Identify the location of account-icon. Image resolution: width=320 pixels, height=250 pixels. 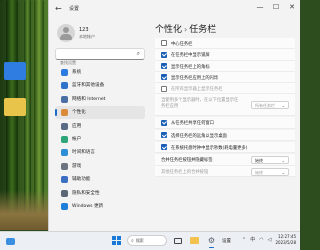
(64, 139).